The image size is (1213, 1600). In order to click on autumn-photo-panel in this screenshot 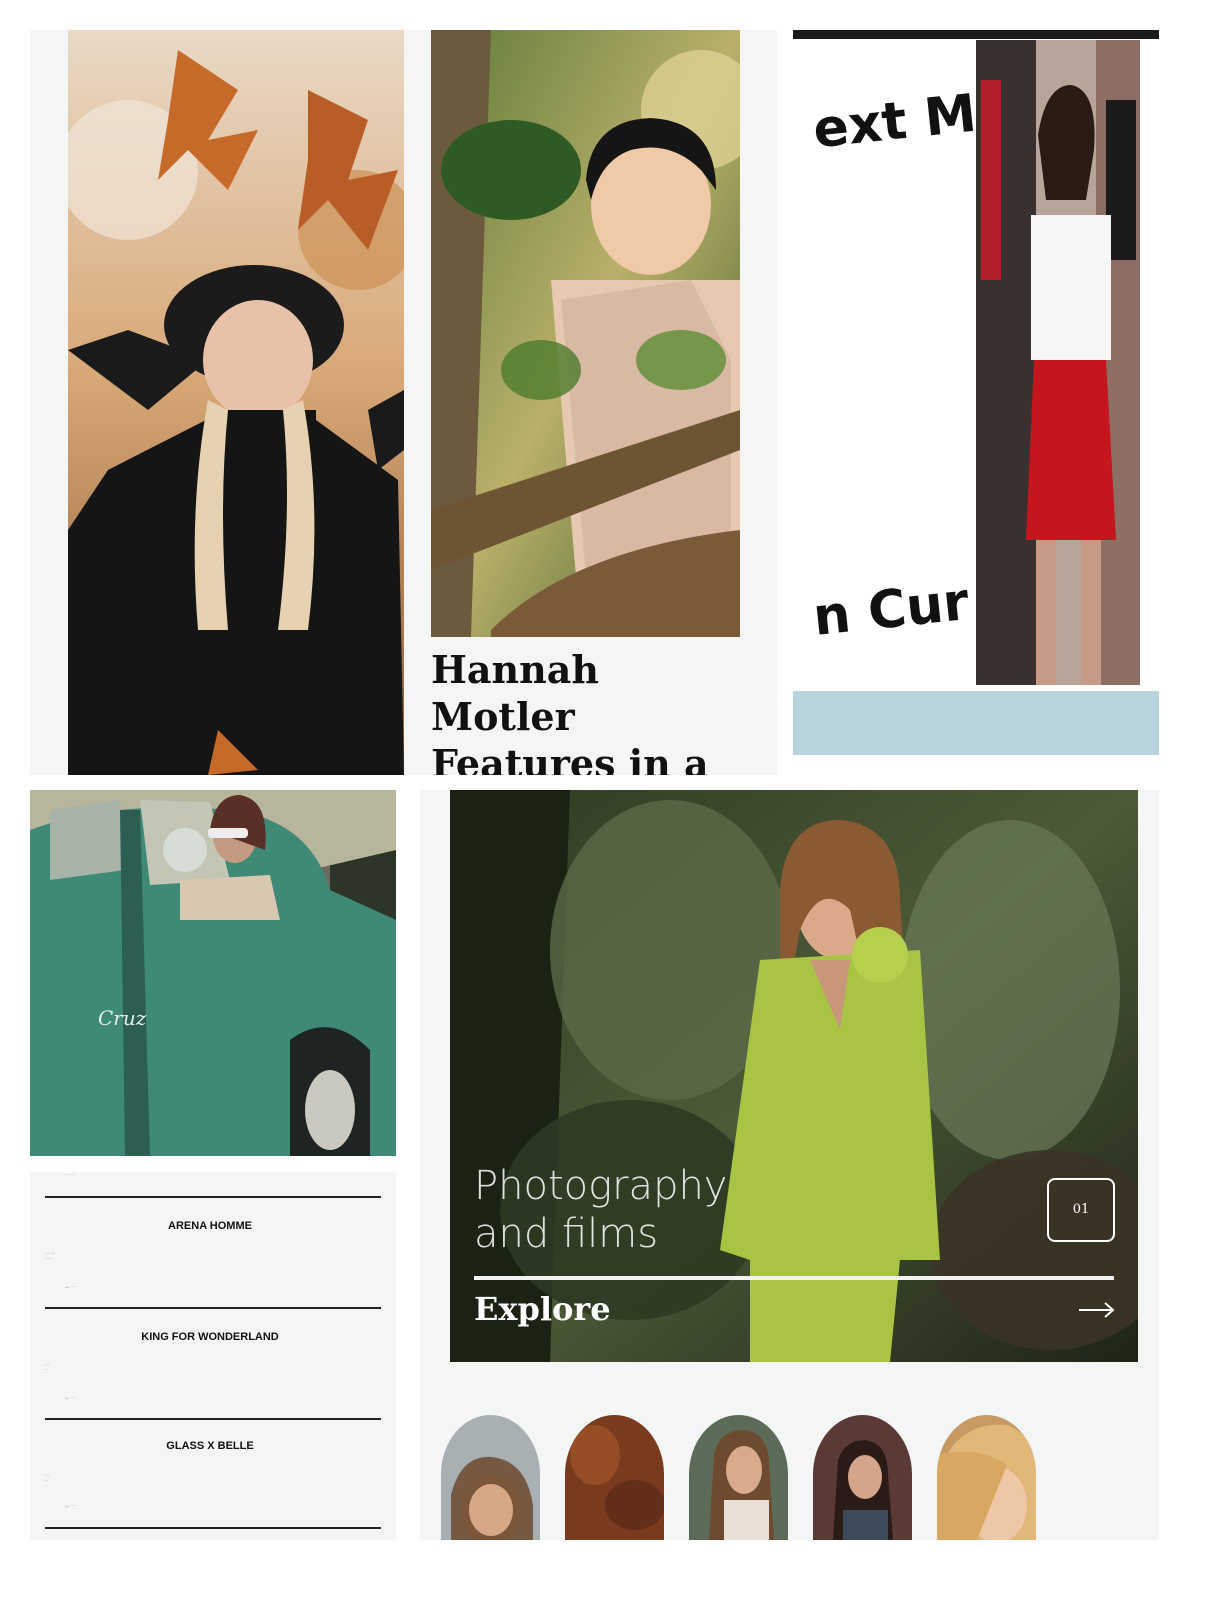, I will do `click(217, 402)`.